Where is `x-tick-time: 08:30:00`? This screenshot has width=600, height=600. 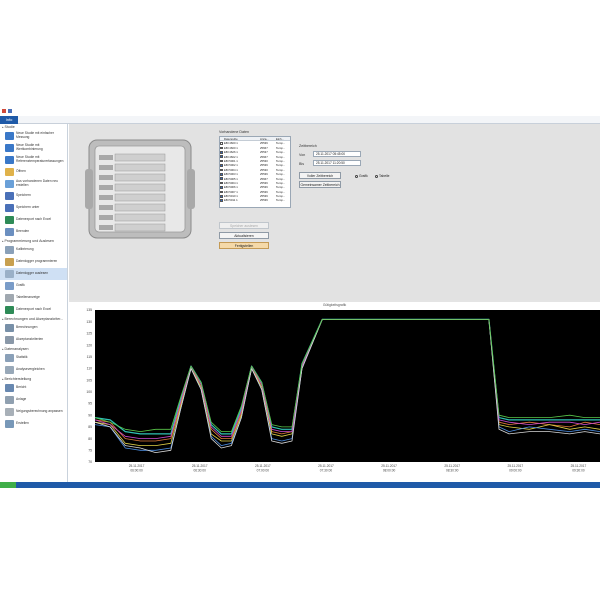 x-tick-time: 08:30:00 is located at coordinates (452, 471).